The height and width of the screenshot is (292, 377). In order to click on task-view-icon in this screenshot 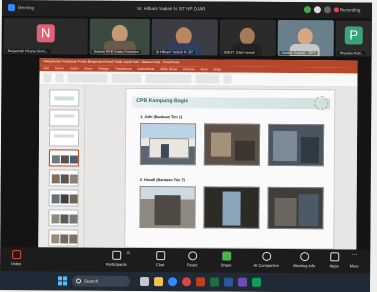, I will do `click(145, 281)`.